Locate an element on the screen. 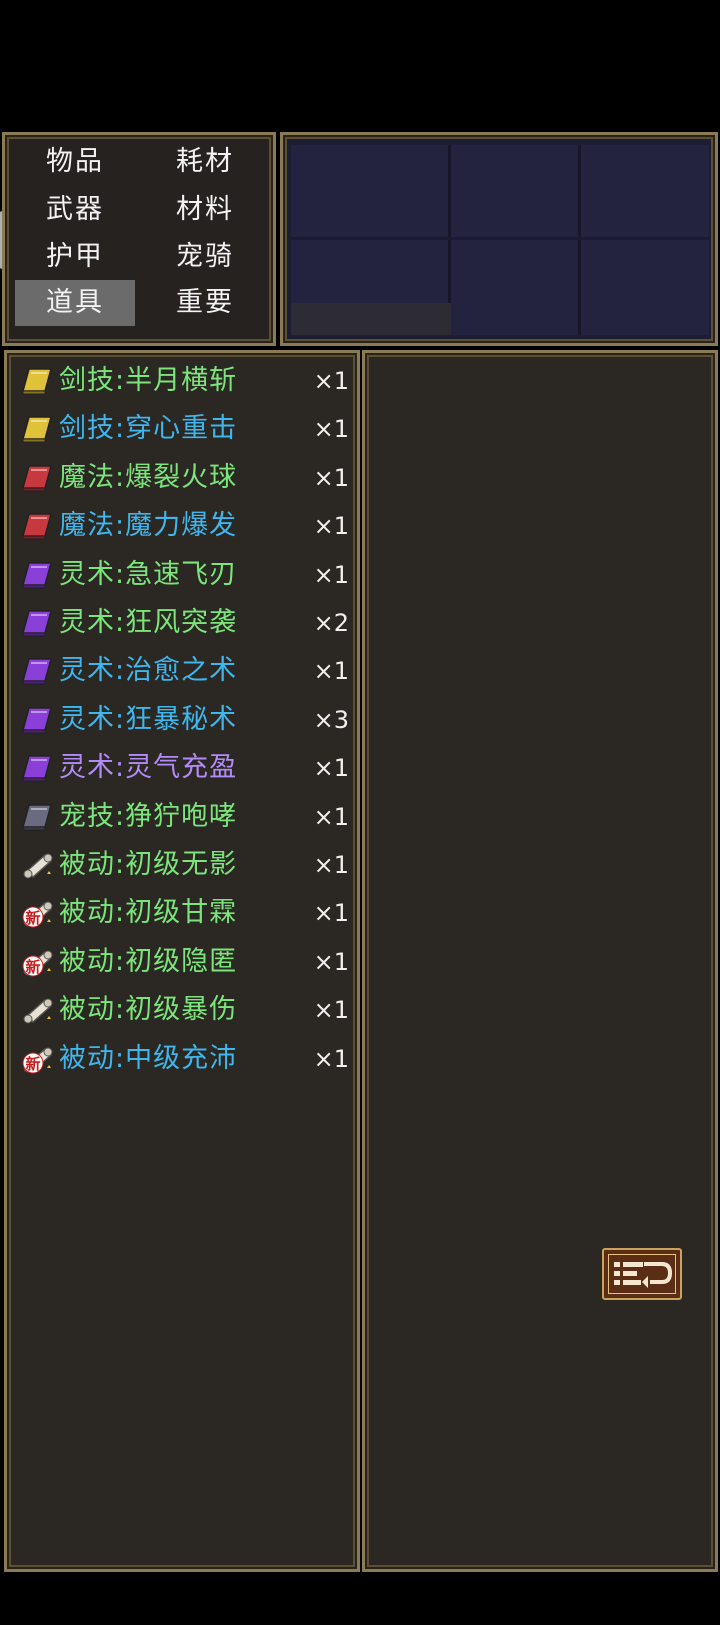 The height and width of the screenshot is (1625, 720). item-name: 被动:初级暴伤 is located at coordinates (148, 1010).